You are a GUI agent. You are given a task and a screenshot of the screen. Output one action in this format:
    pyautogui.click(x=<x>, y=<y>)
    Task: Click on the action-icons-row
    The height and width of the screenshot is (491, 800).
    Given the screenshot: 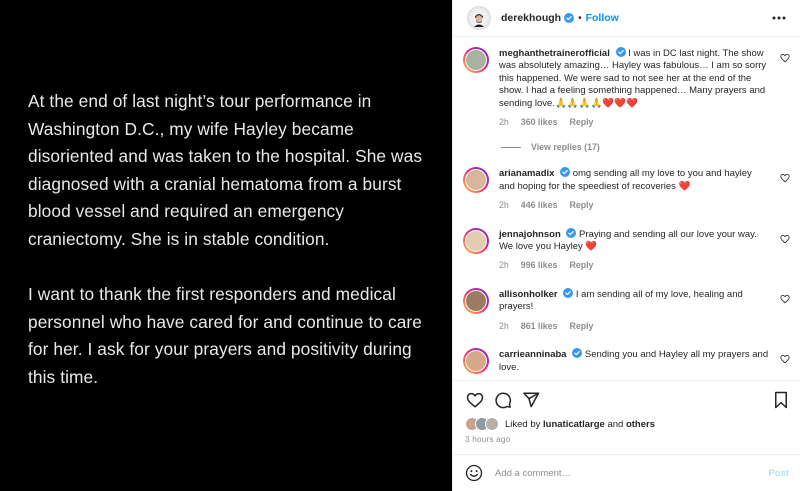 What is the action you would take?
    pyautogui.click(x=628, y=400)
    